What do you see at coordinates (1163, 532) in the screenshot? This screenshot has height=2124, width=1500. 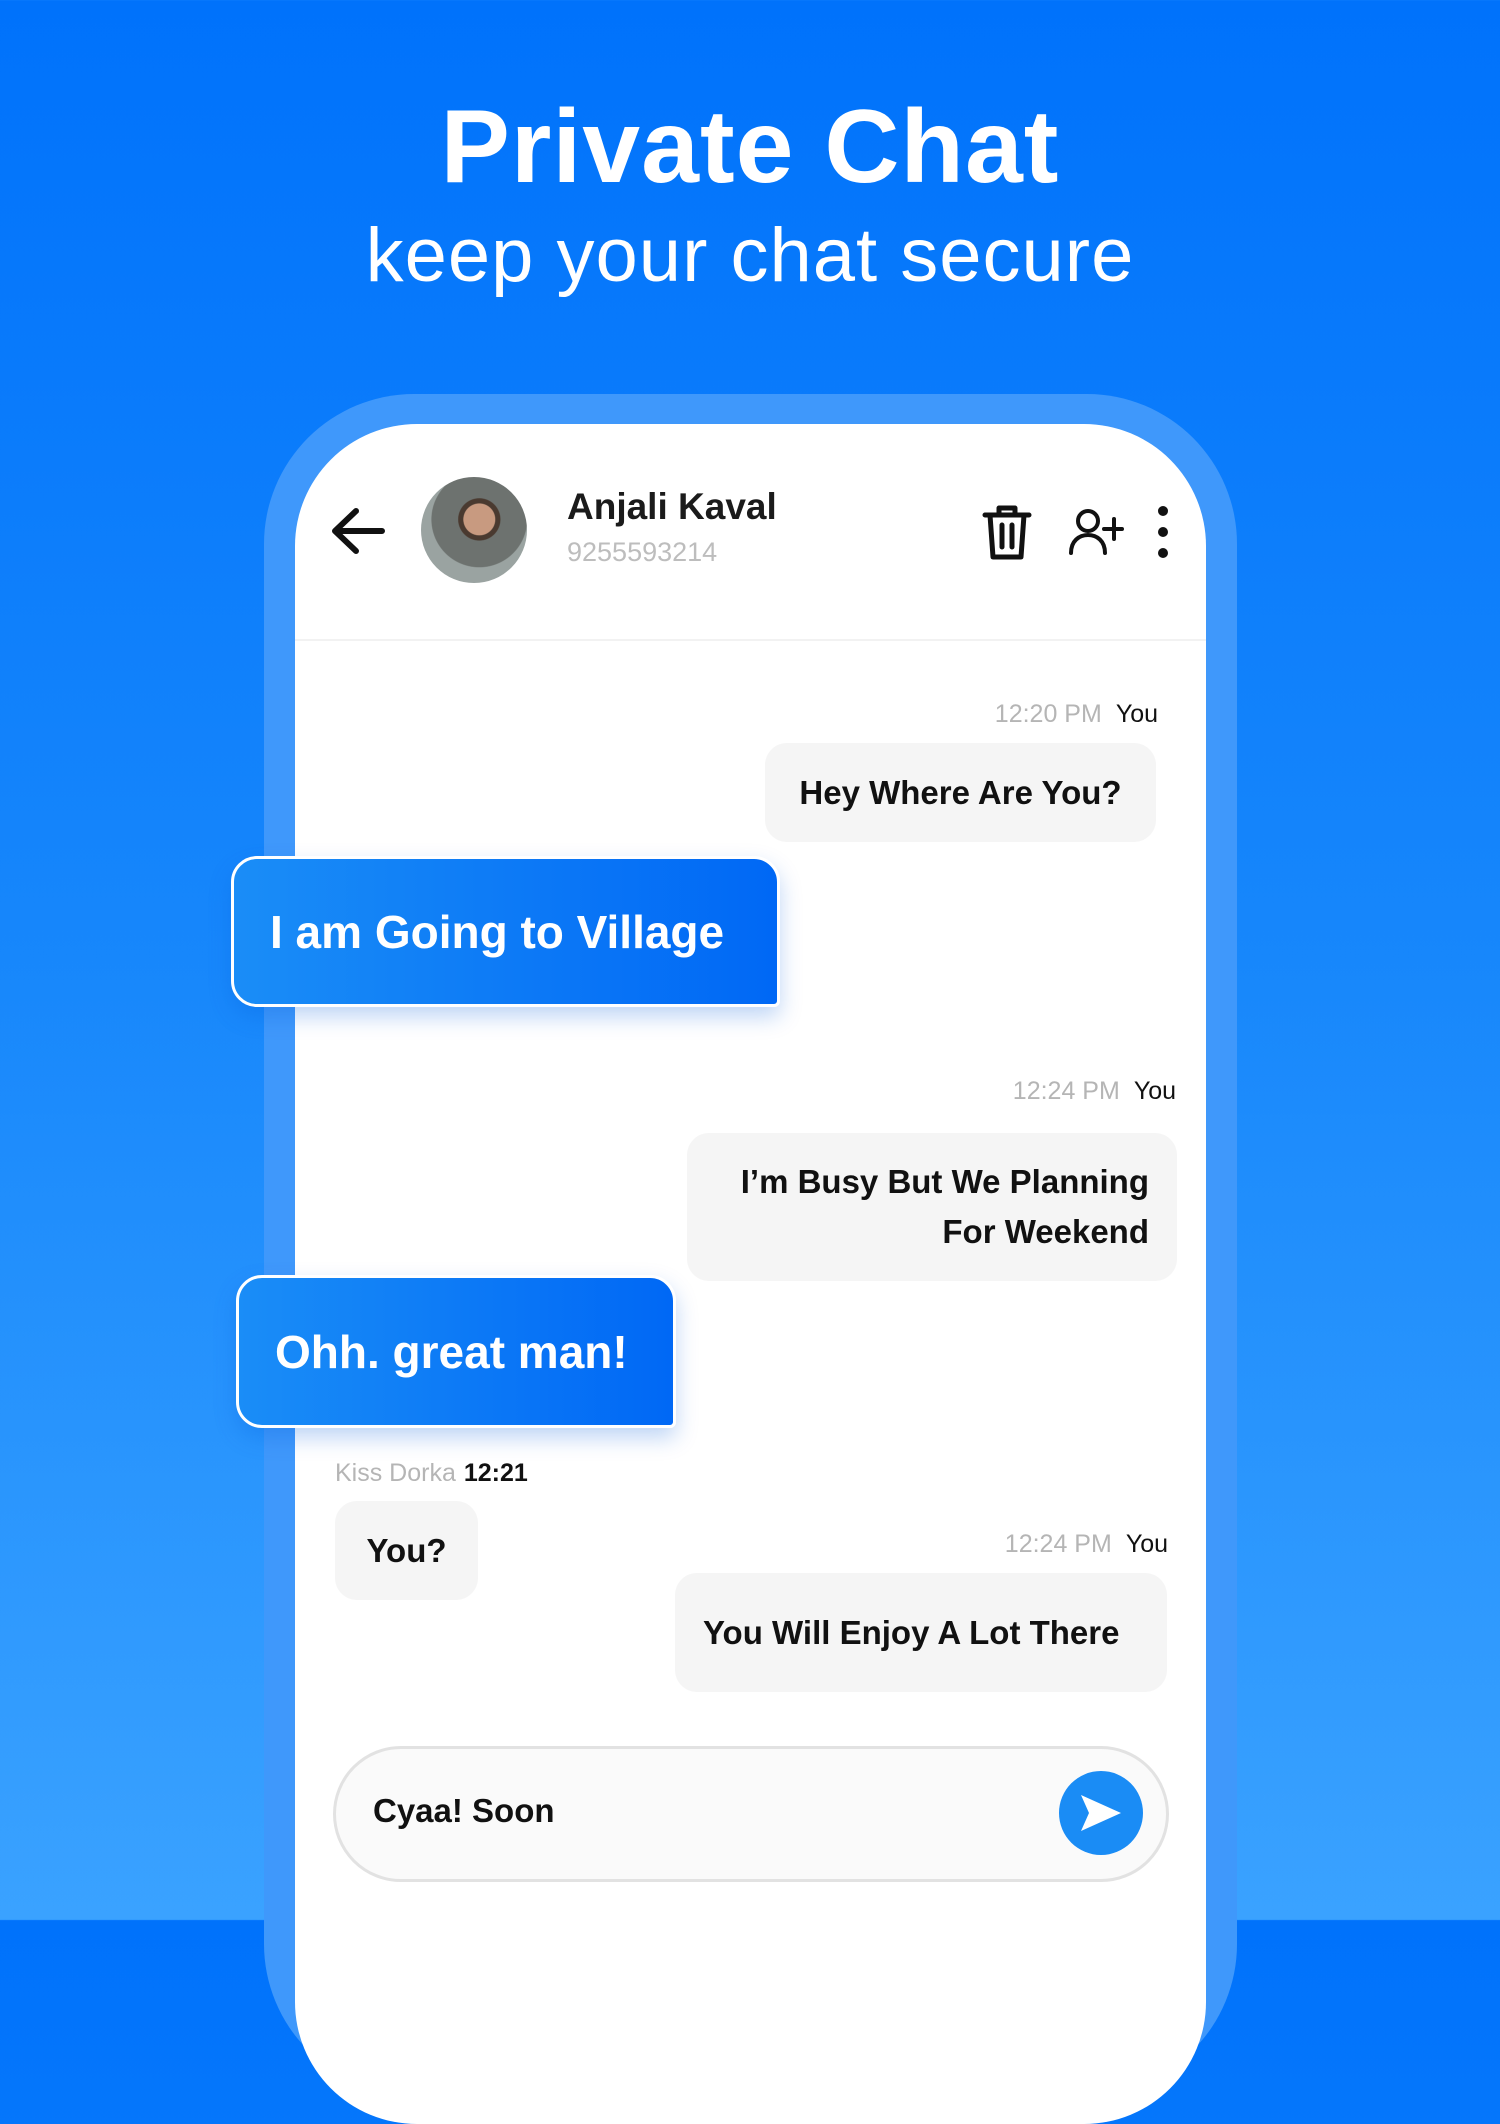 I see `more-vertical-icon` at bounding box center [1163, 532].